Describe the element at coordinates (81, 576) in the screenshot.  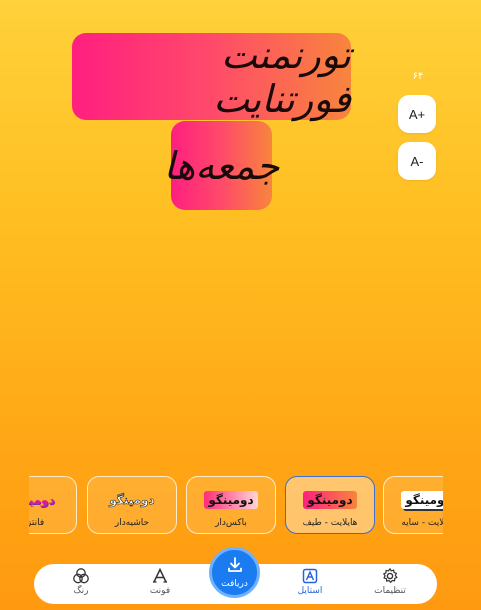
I see `color-palette-icon` at that location.